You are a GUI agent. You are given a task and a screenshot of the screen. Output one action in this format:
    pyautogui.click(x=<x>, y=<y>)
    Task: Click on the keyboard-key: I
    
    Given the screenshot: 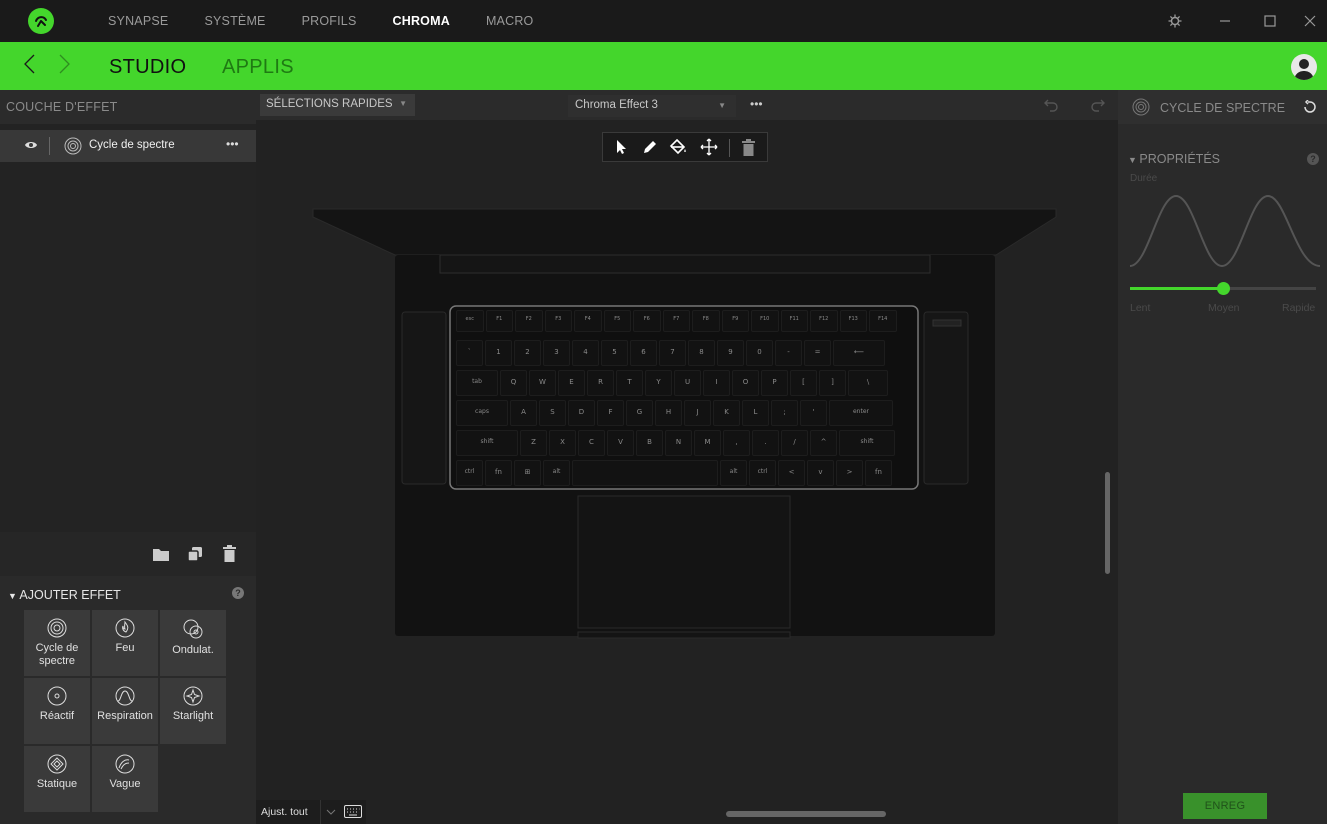 What is the action you would take?
    pyautogui.click(x=716, y=383)
    